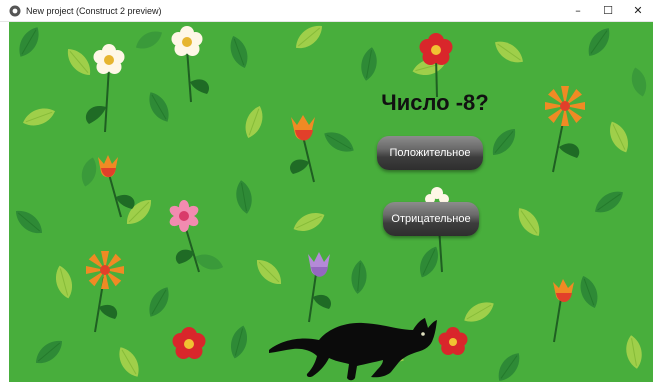 The width and height of the screenshot is (653, 382). Describe the element at coordinates (326, 11) in the screenshot. I see `title-bar: New project (Construct 2 preview) – ☐ ✕` at that location.